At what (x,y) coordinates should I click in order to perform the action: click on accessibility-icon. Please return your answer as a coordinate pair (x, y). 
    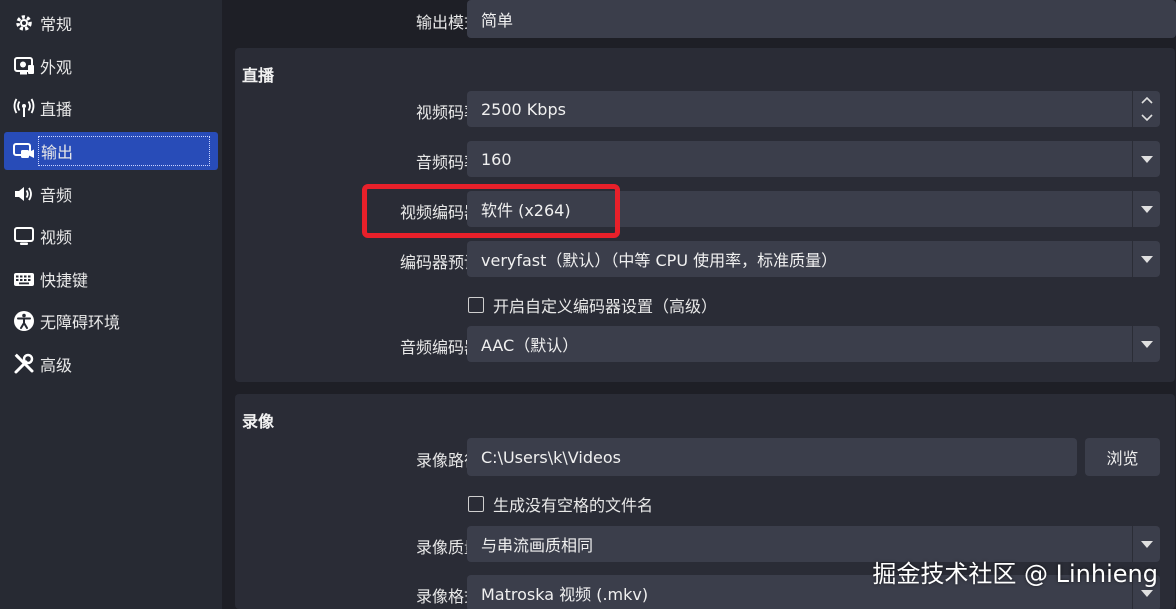
    Looking at the image, I should click on (24, 321).